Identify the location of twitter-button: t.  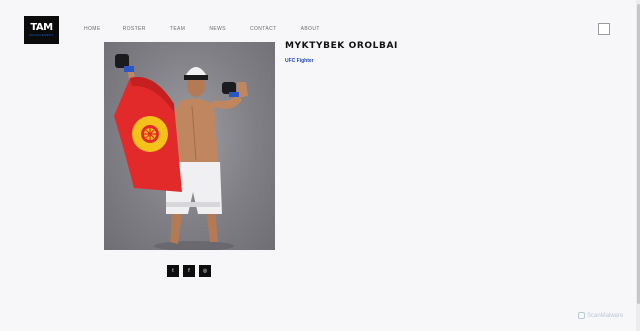
(173, 271).